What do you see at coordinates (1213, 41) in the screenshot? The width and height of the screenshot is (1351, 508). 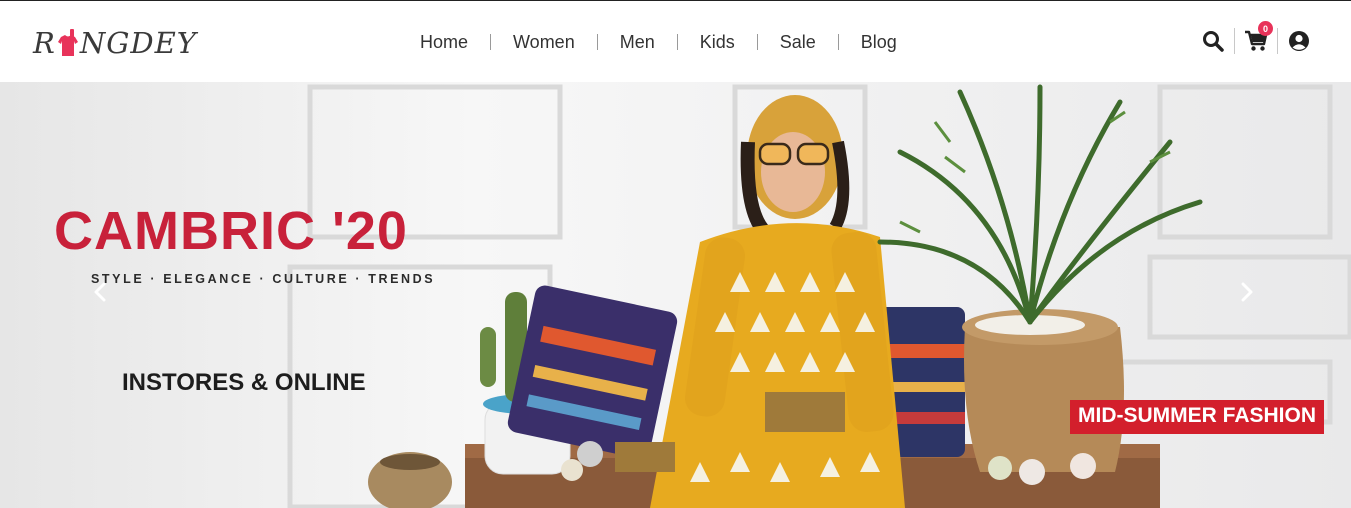 I see `search-icon` at bounding box center [1213, 41].